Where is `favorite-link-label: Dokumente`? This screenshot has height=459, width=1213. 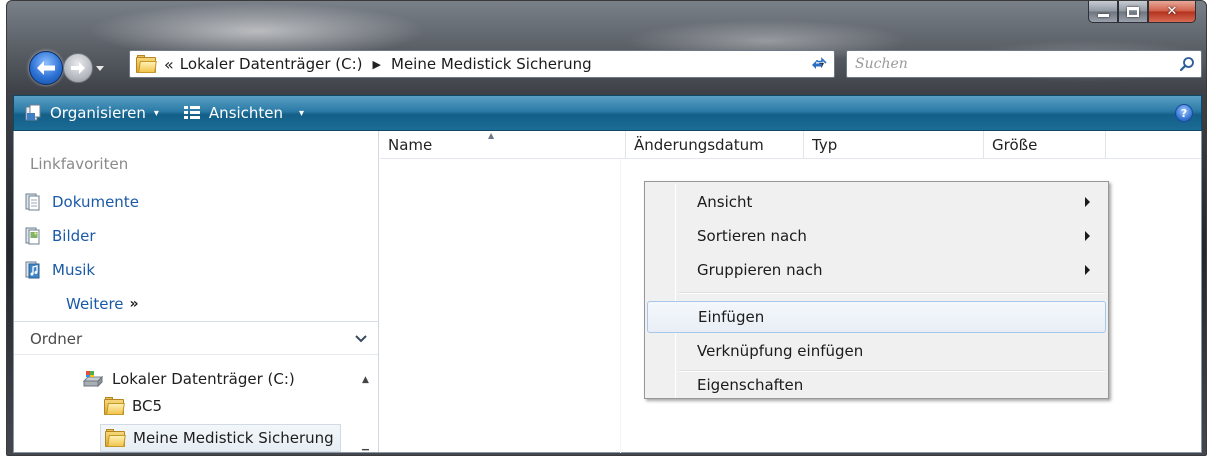
favorite-link-label: Dokumente is located at coordinates (95, 202).